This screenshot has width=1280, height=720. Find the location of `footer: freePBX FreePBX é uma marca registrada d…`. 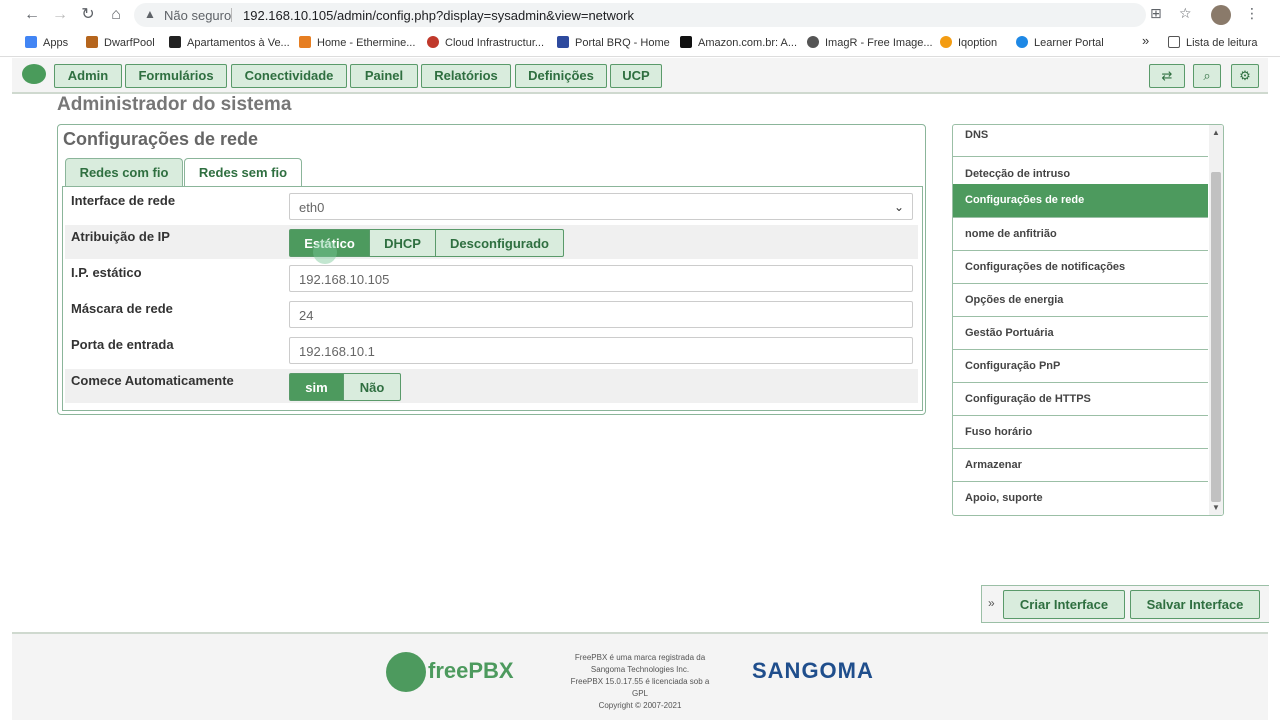

footer: freePBX FreePBX é uma marca registrada d… is located at coordinates (640, 676).